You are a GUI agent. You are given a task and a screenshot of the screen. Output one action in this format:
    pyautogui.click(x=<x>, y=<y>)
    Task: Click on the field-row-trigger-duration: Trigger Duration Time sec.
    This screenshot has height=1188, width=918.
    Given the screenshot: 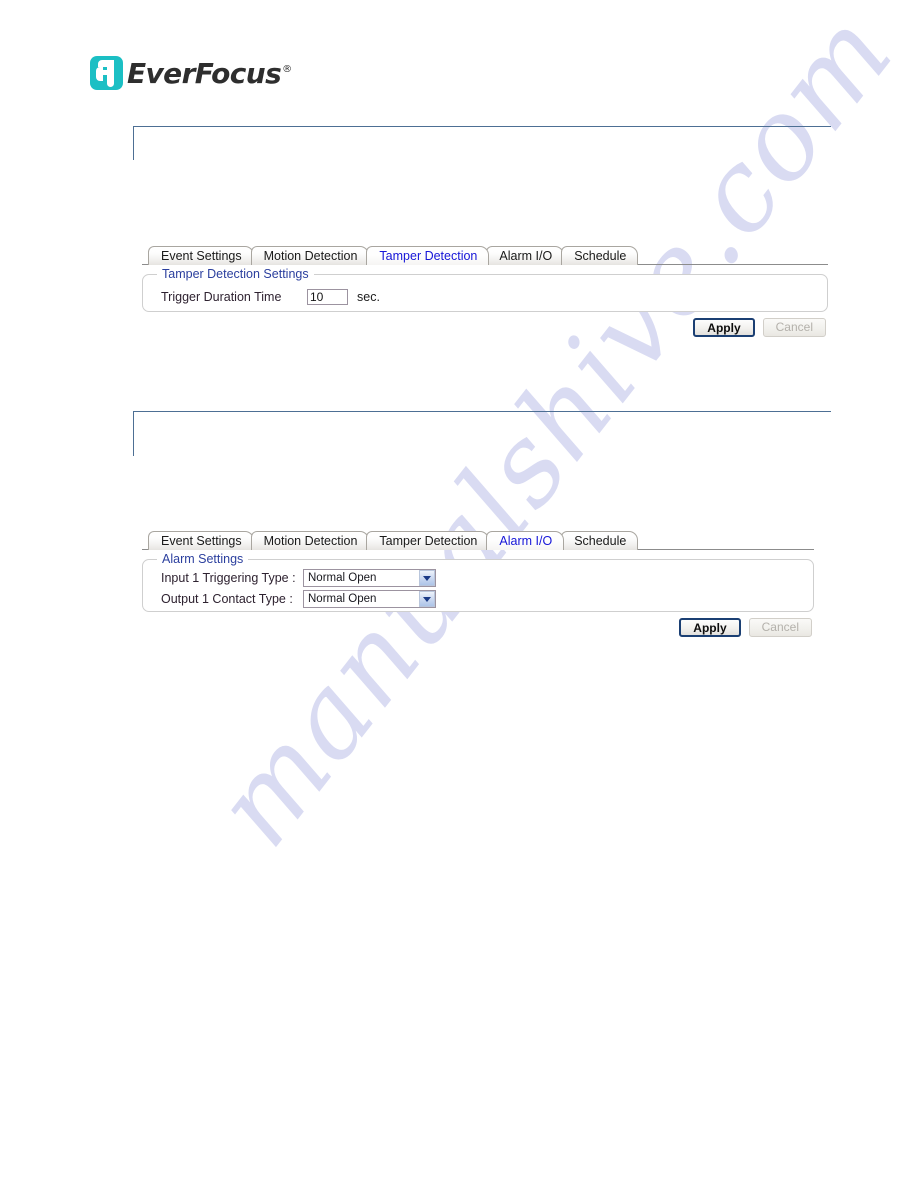 What is the action you would take?
    pyautogui.click(x=494, y=297)
    